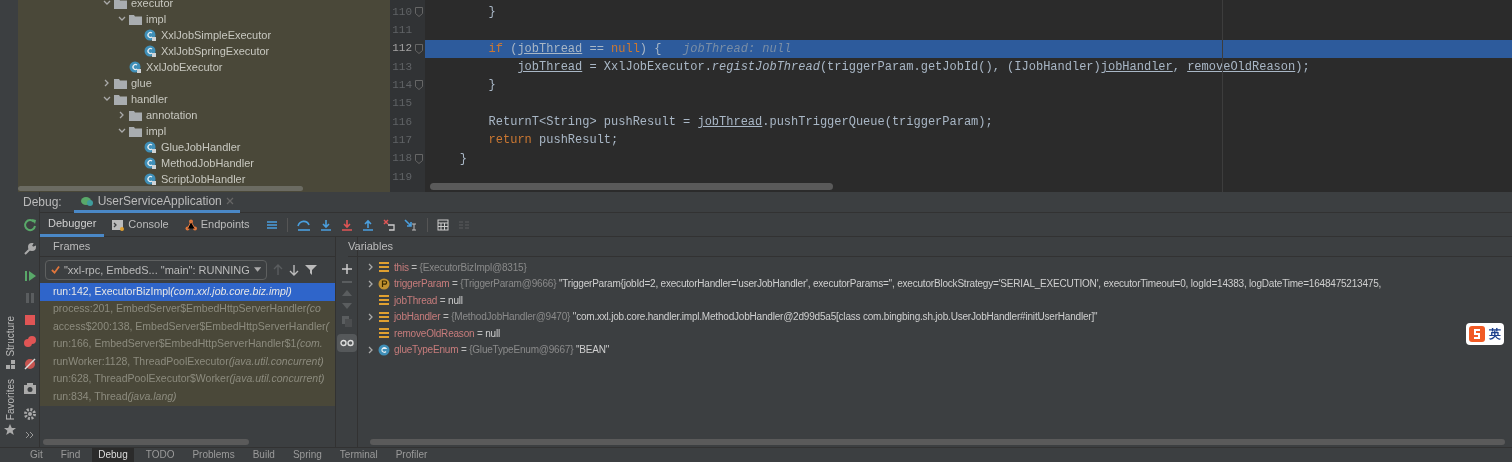 The width and height of the screenshot is (1512, 462). I want to click on side-tab: Structure, so click(10, 342).